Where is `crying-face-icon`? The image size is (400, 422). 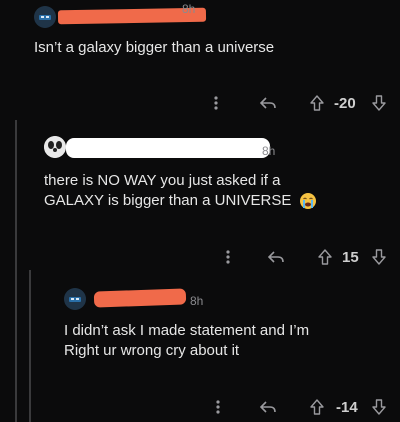 crying-face-icon is located at coordinates (308, 201).